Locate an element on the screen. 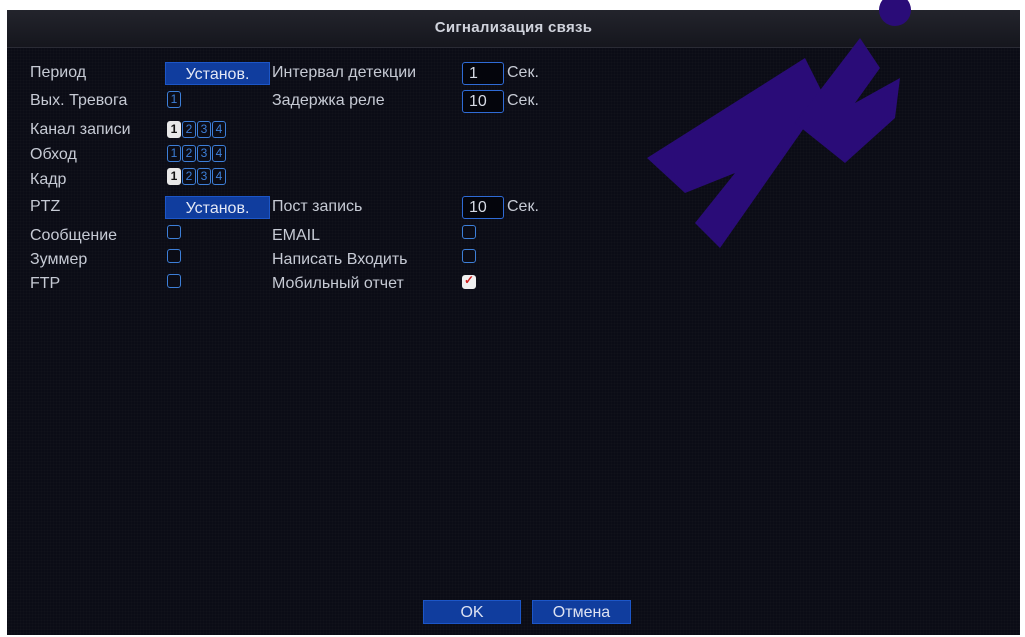 Image resolution: width=1025 pixels, height=637 pixels. record-channel-2: 2 is located at coordinates (189, 129).